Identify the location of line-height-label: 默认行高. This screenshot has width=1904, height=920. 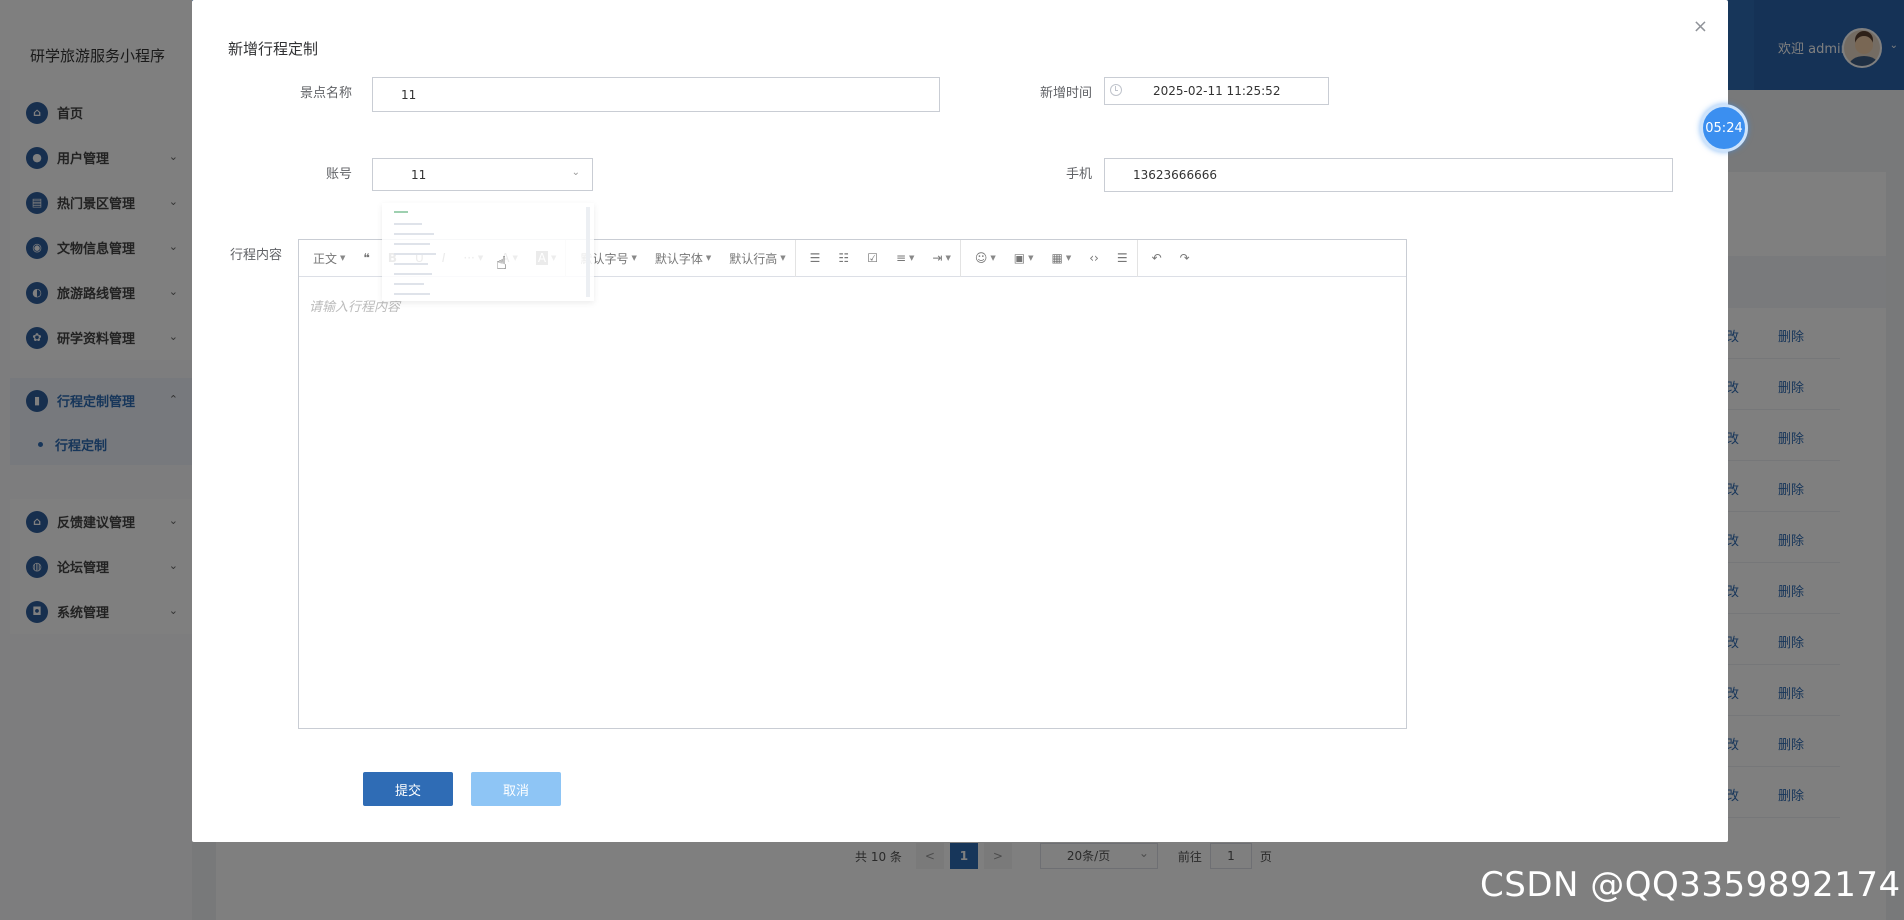
(753, 258).